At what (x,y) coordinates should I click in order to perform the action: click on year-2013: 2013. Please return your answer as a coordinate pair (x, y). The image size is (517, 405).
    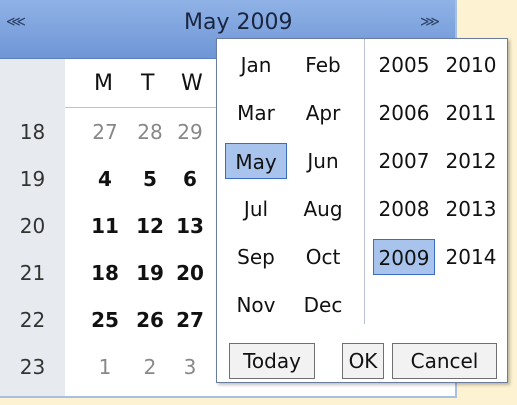
    Looking at the image, I should click on (471, 209).